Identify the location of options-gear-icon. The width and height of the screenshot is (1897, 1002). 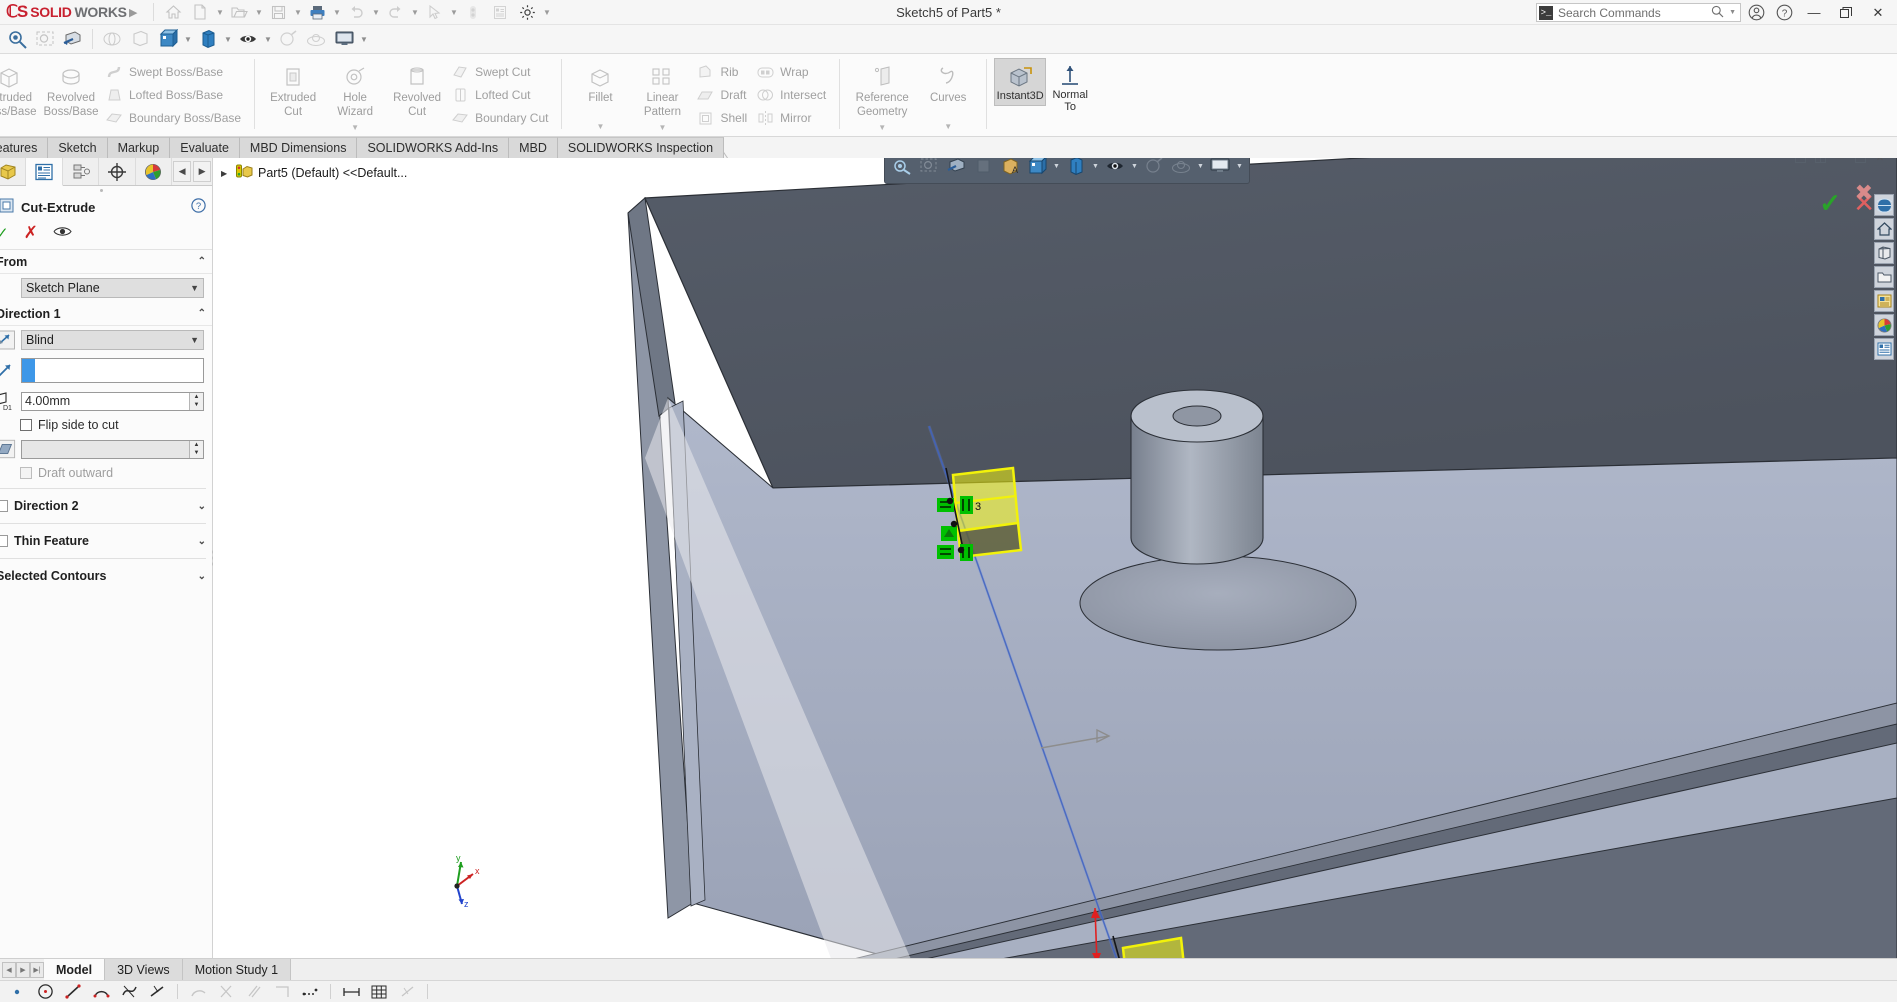
(527, 12).